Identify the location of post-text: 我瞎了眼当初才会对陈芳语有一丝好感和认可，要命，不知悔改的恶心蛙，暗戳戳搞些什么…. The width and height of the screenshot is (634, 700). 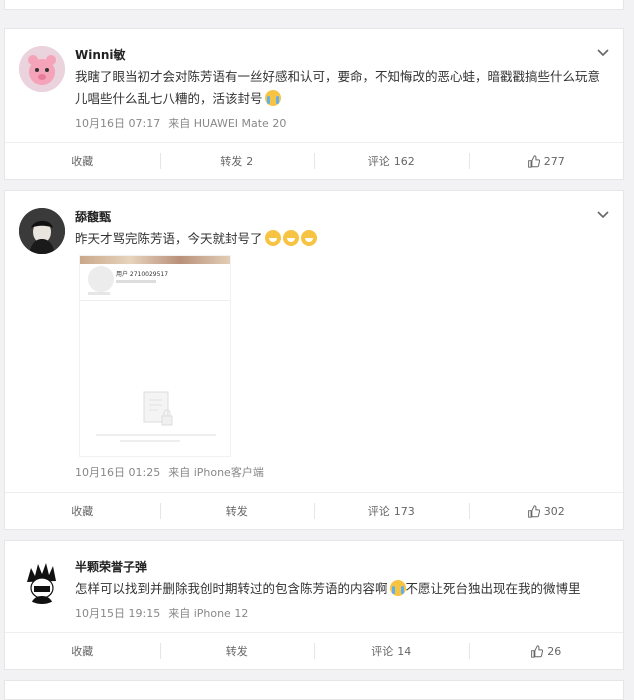
(340, 88).